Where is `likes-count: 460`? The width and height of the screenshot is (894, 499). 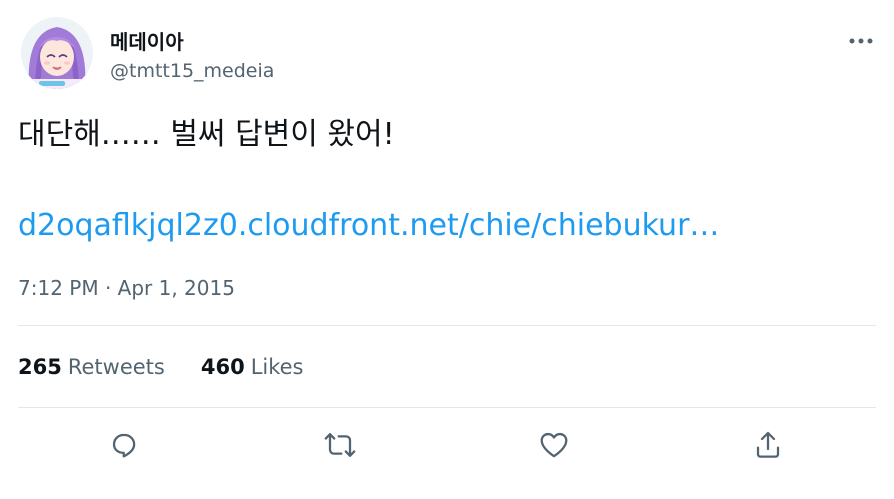 likes-count: 460 is located at coordinates (222, 367).